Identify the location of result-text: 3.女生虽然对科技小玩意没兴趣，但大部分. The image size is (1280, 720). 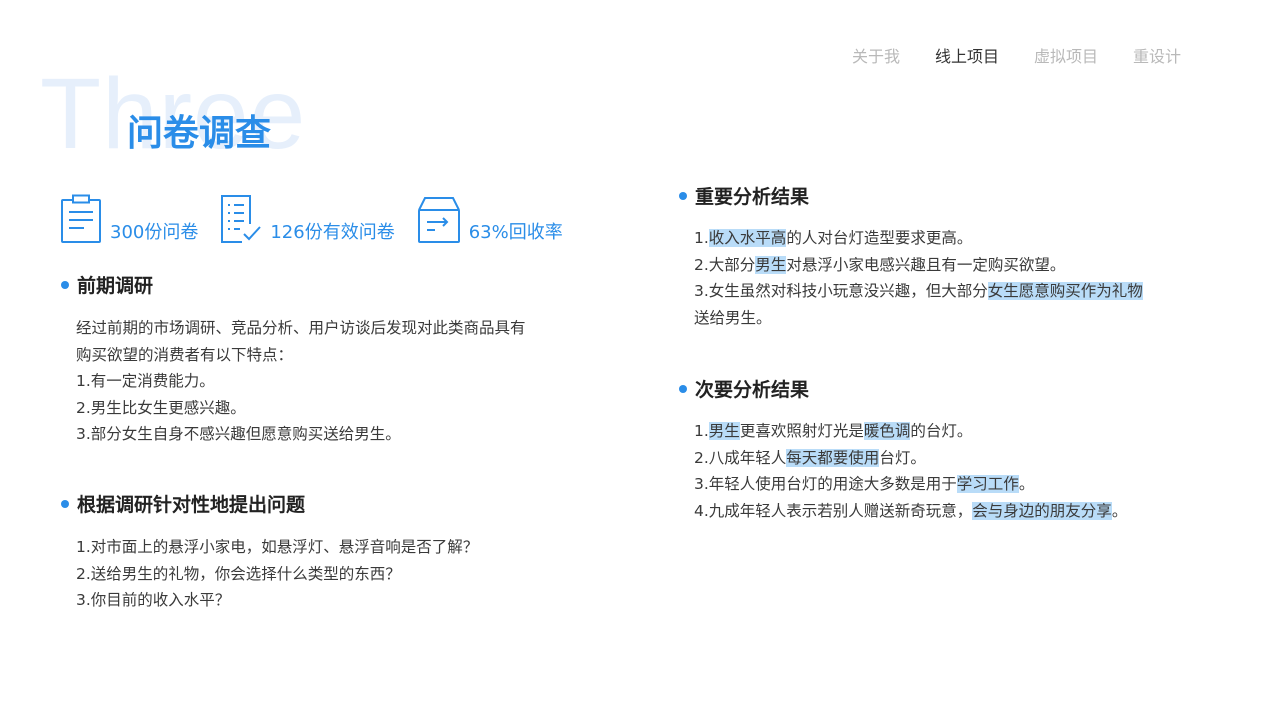
(841, 291).